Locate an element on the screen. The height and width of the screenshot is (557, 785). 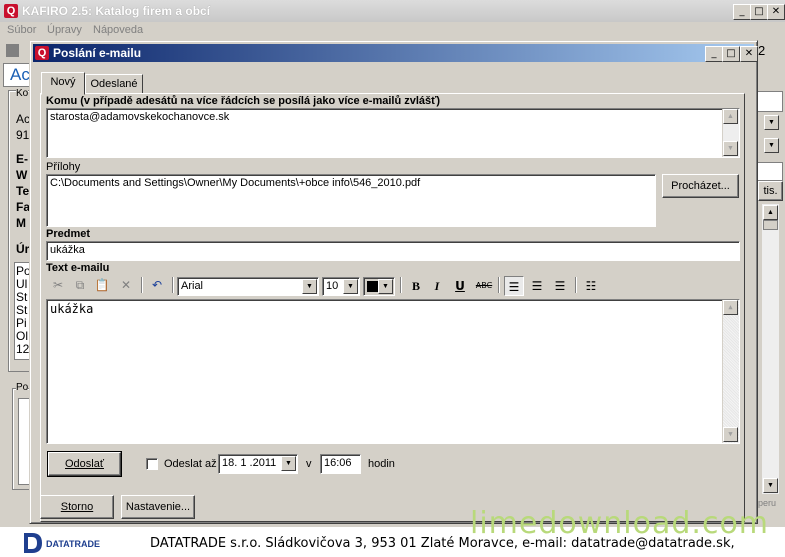
scroll-thumb is located at coordinates (770, 225).